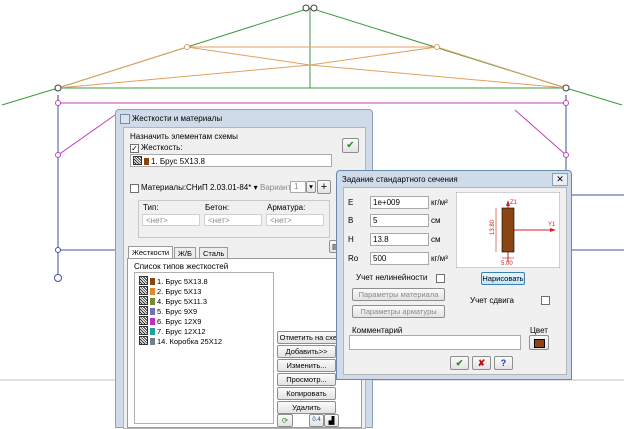 Image resolution: width=624 pixels, height=429 pixels. I want to click on H-unit: см, so click(436, 239).